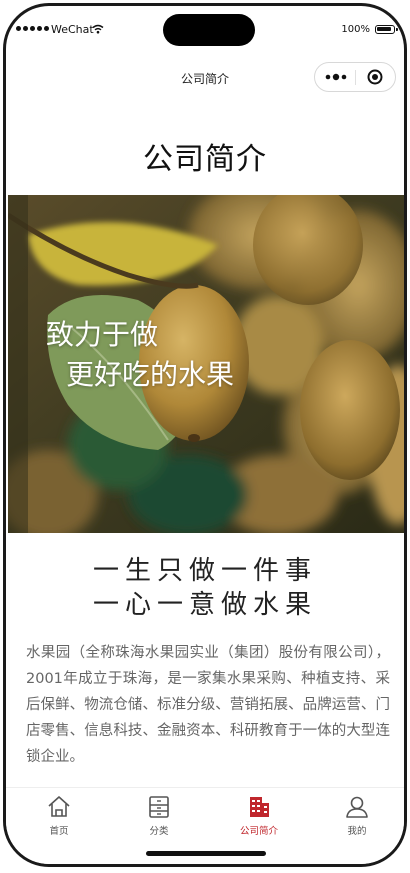  What do you see at coordinates (204, 605) in the screenshot?
I see `motto-line2: 一心一意做水果` at bounding box center [204, 605].